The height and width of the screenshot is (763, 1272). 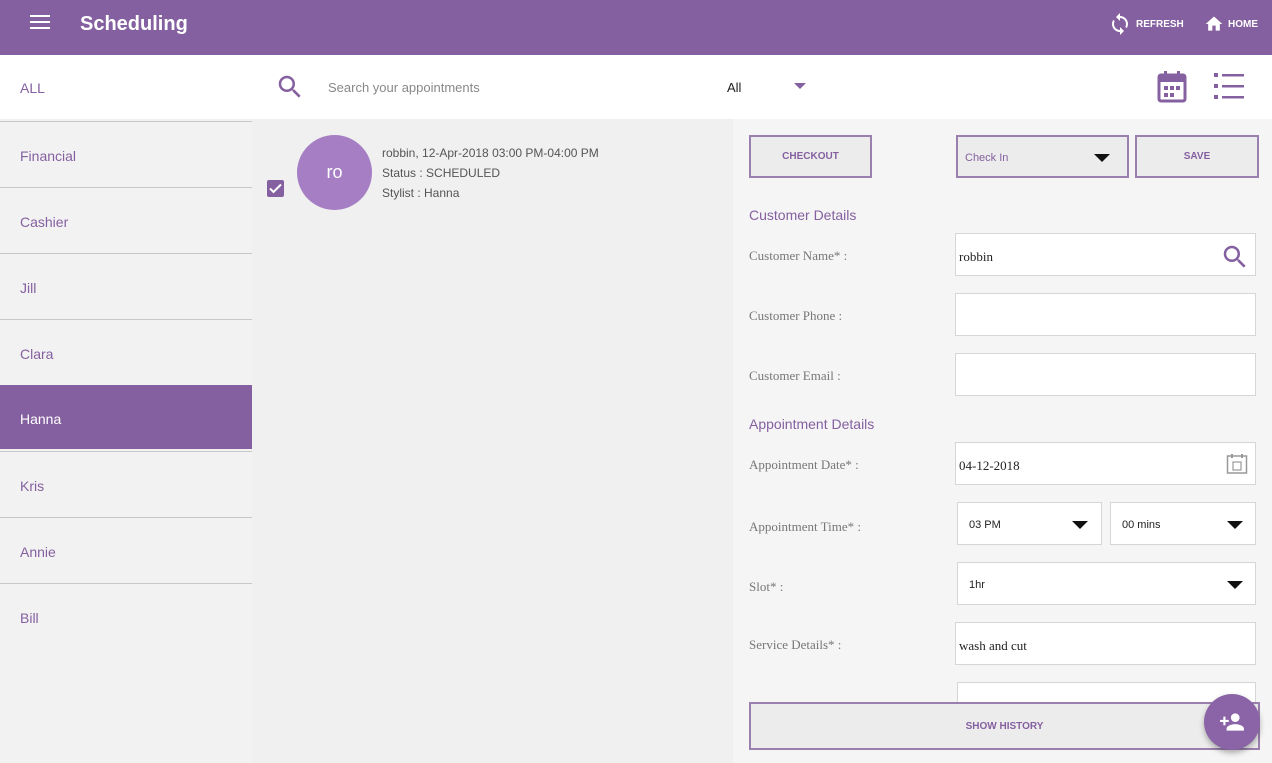 I want to click on menu-icon, so click(x=40, y=23).